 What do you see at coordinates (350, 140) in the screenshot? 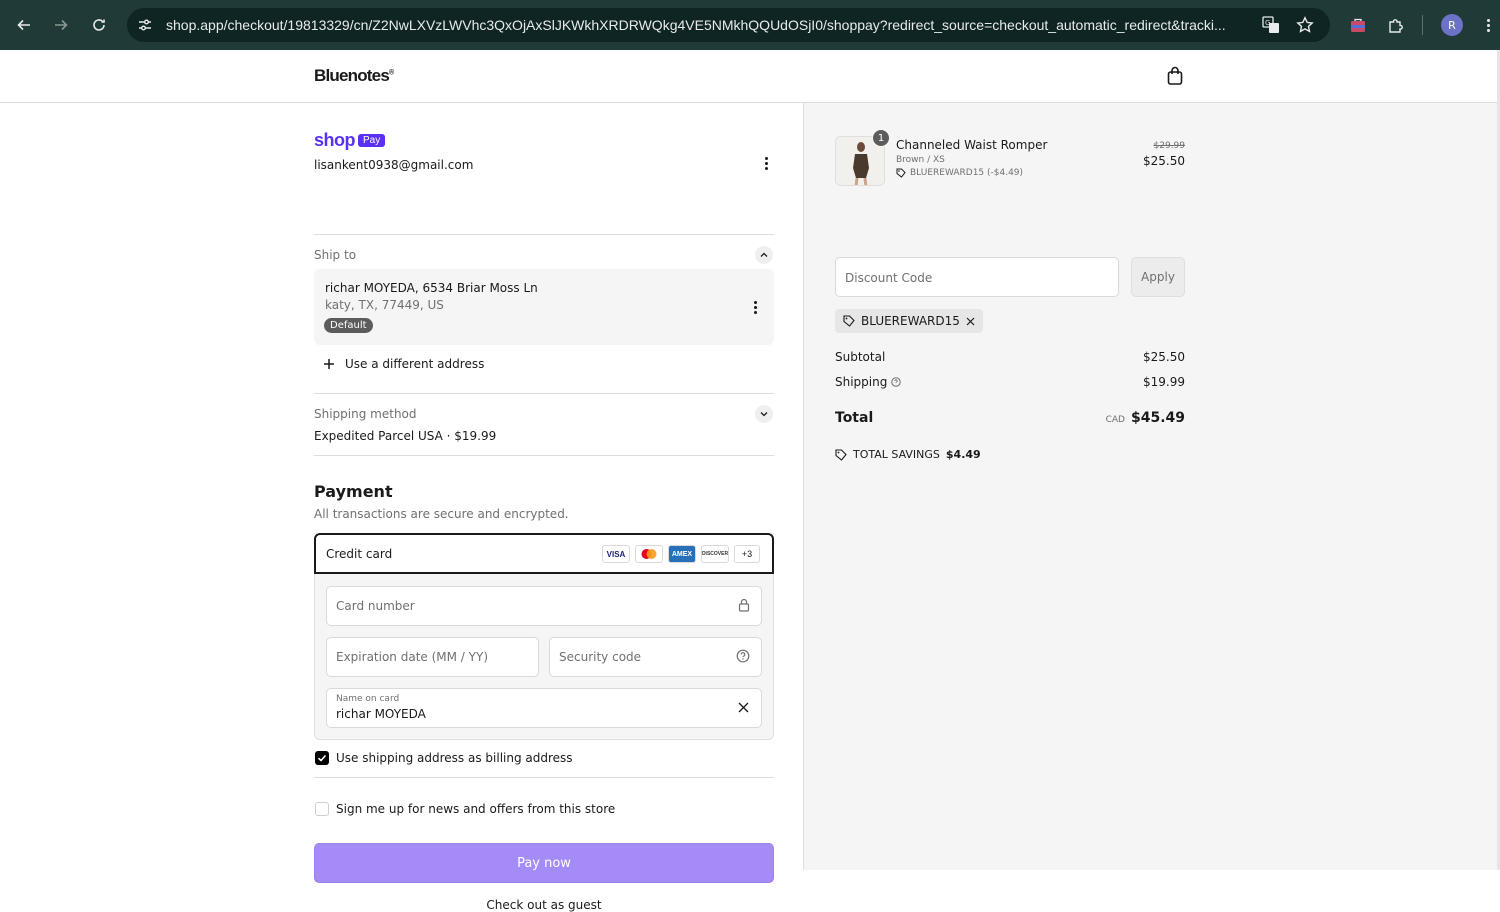
I see `shop-pay-logo: shop Pay` at bounding box center [350, 140].